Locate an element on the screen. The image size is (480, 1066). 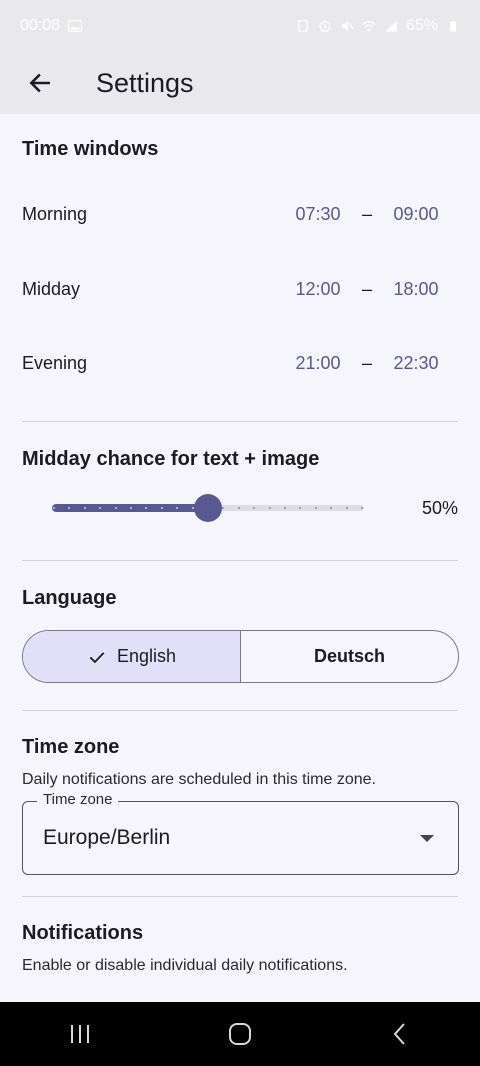
system-nav-bar is located at coordinates (240, 1034).